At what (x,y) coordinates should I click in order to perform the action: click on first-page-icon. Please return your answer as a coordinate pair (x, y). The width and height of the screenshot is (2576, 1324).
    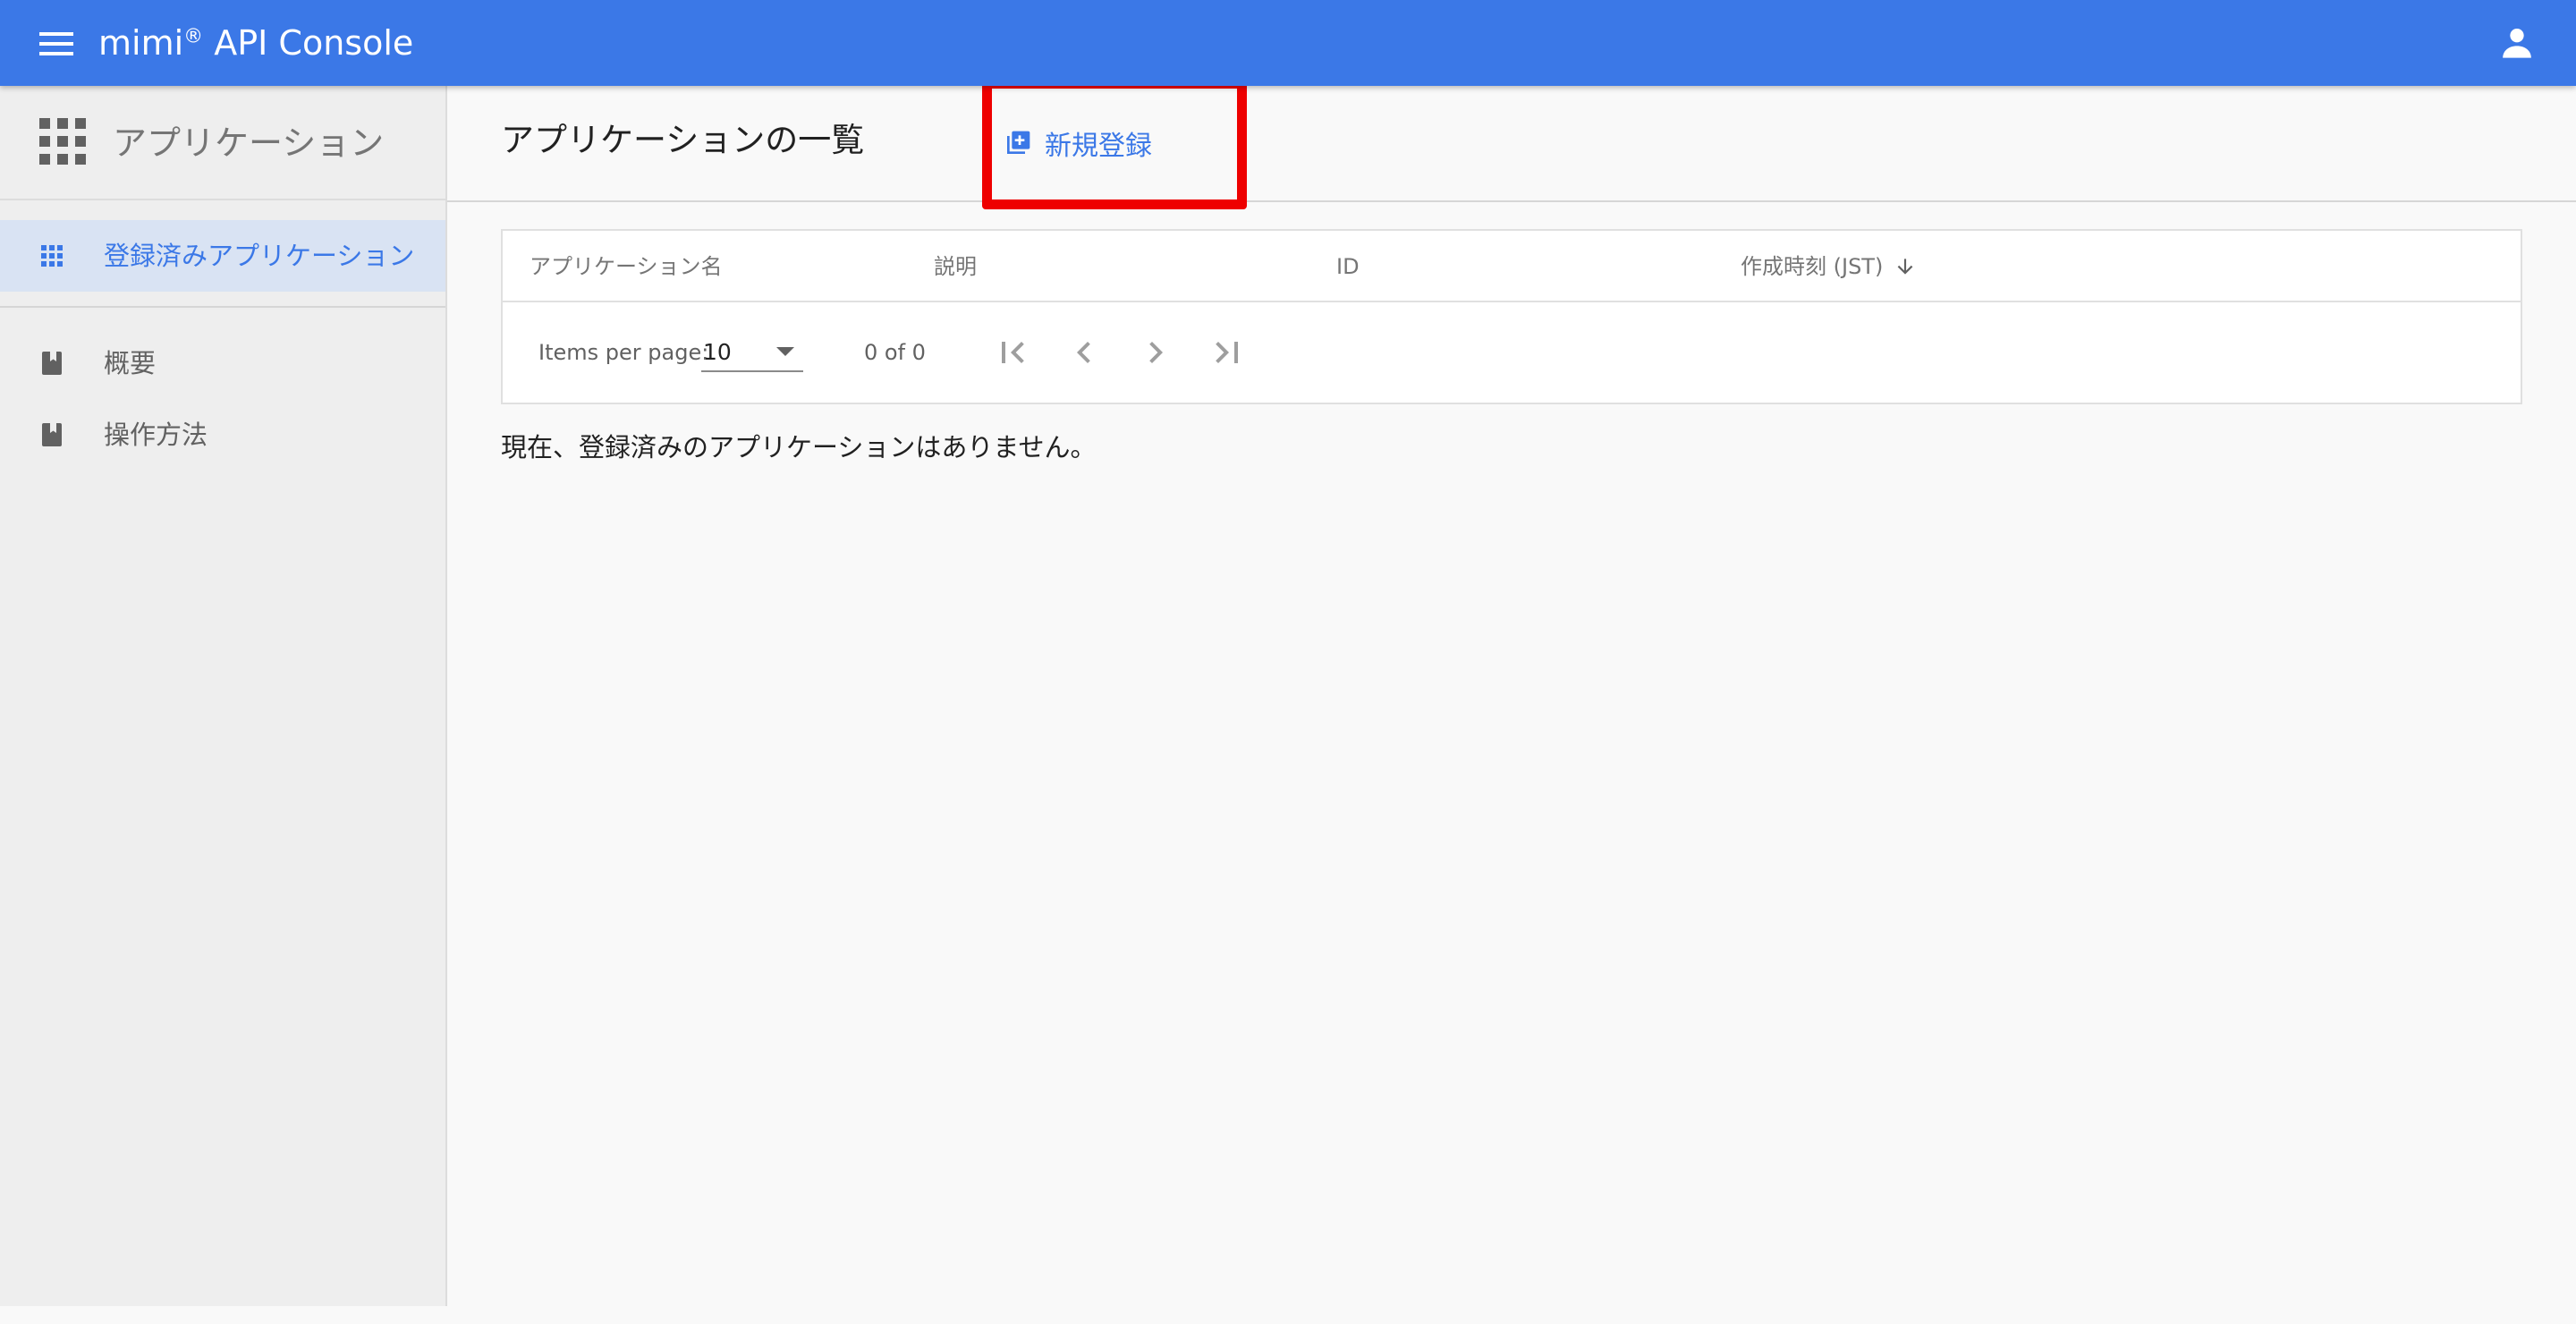
    Looking at the image, I should click on (1013, 352).